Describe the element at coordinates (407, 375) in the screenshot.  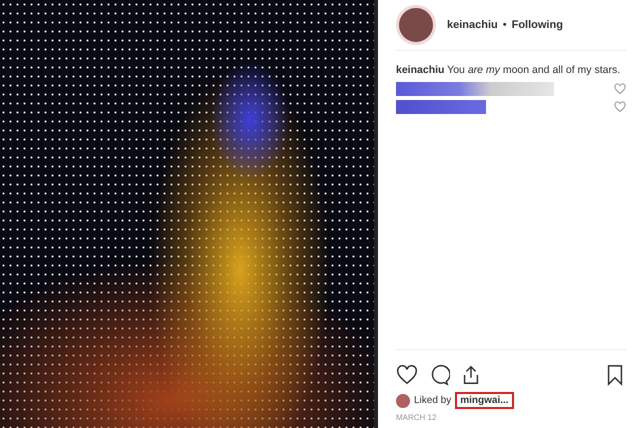
I see `heart-icon` at that location.